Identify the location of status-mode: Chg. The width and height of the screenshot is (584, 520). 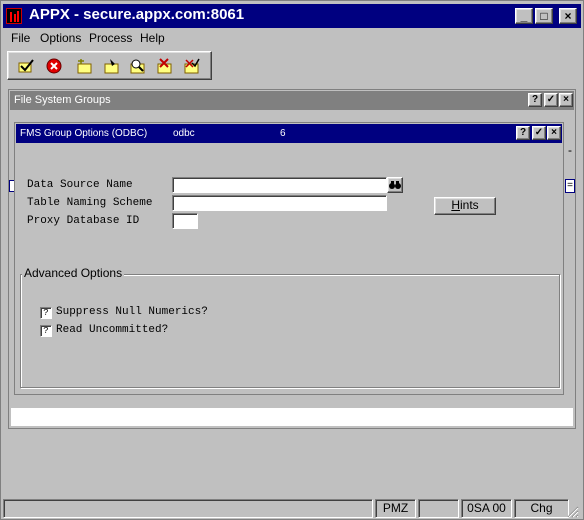
(541, 508).